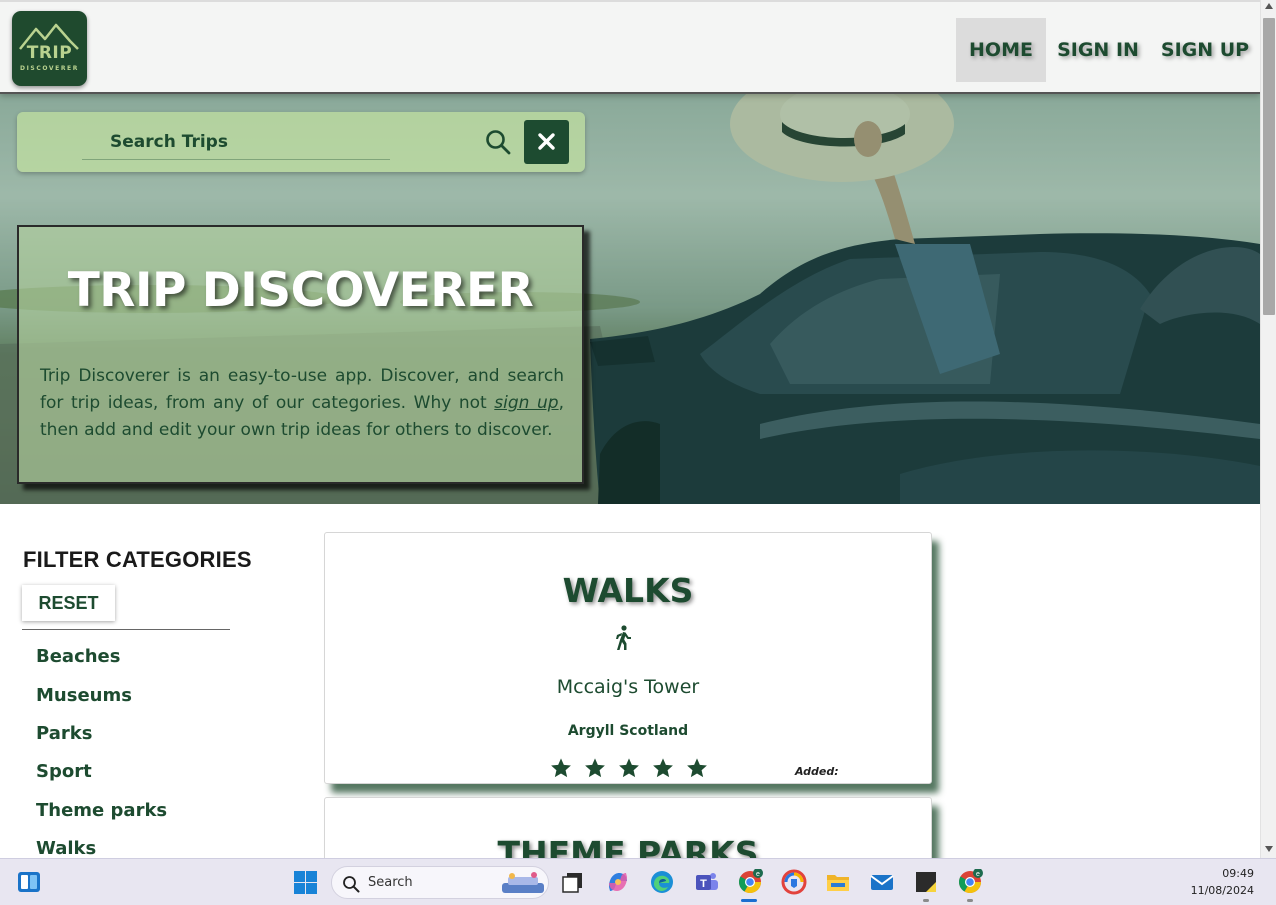  I want to click on task-view-icon, so click(573, 882).